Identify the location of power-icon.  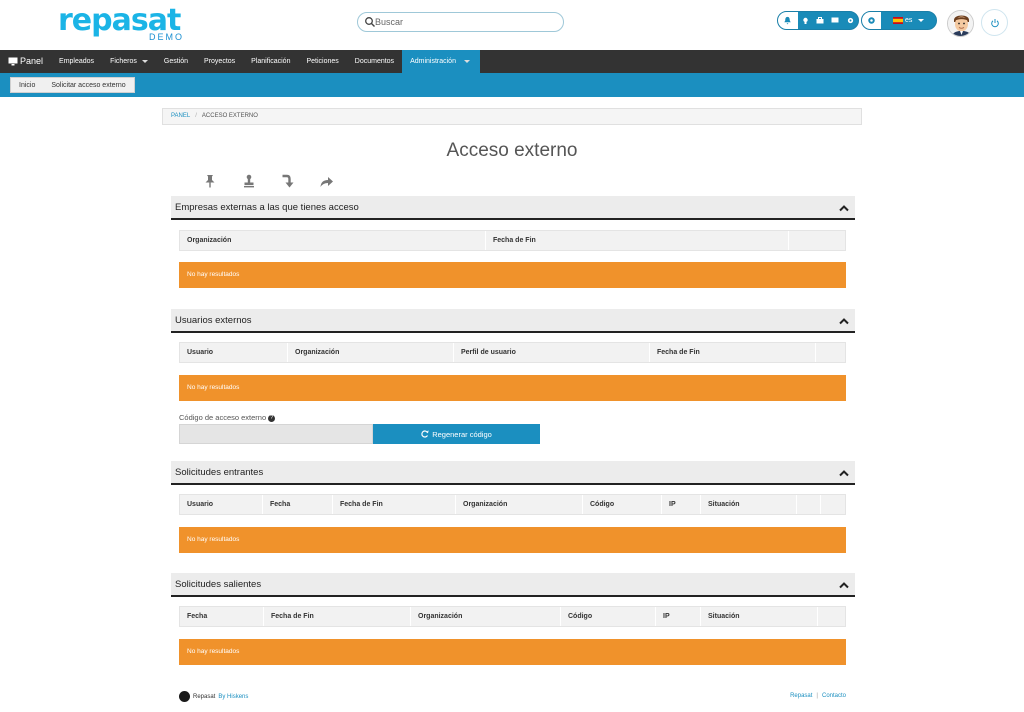
(994, 22).